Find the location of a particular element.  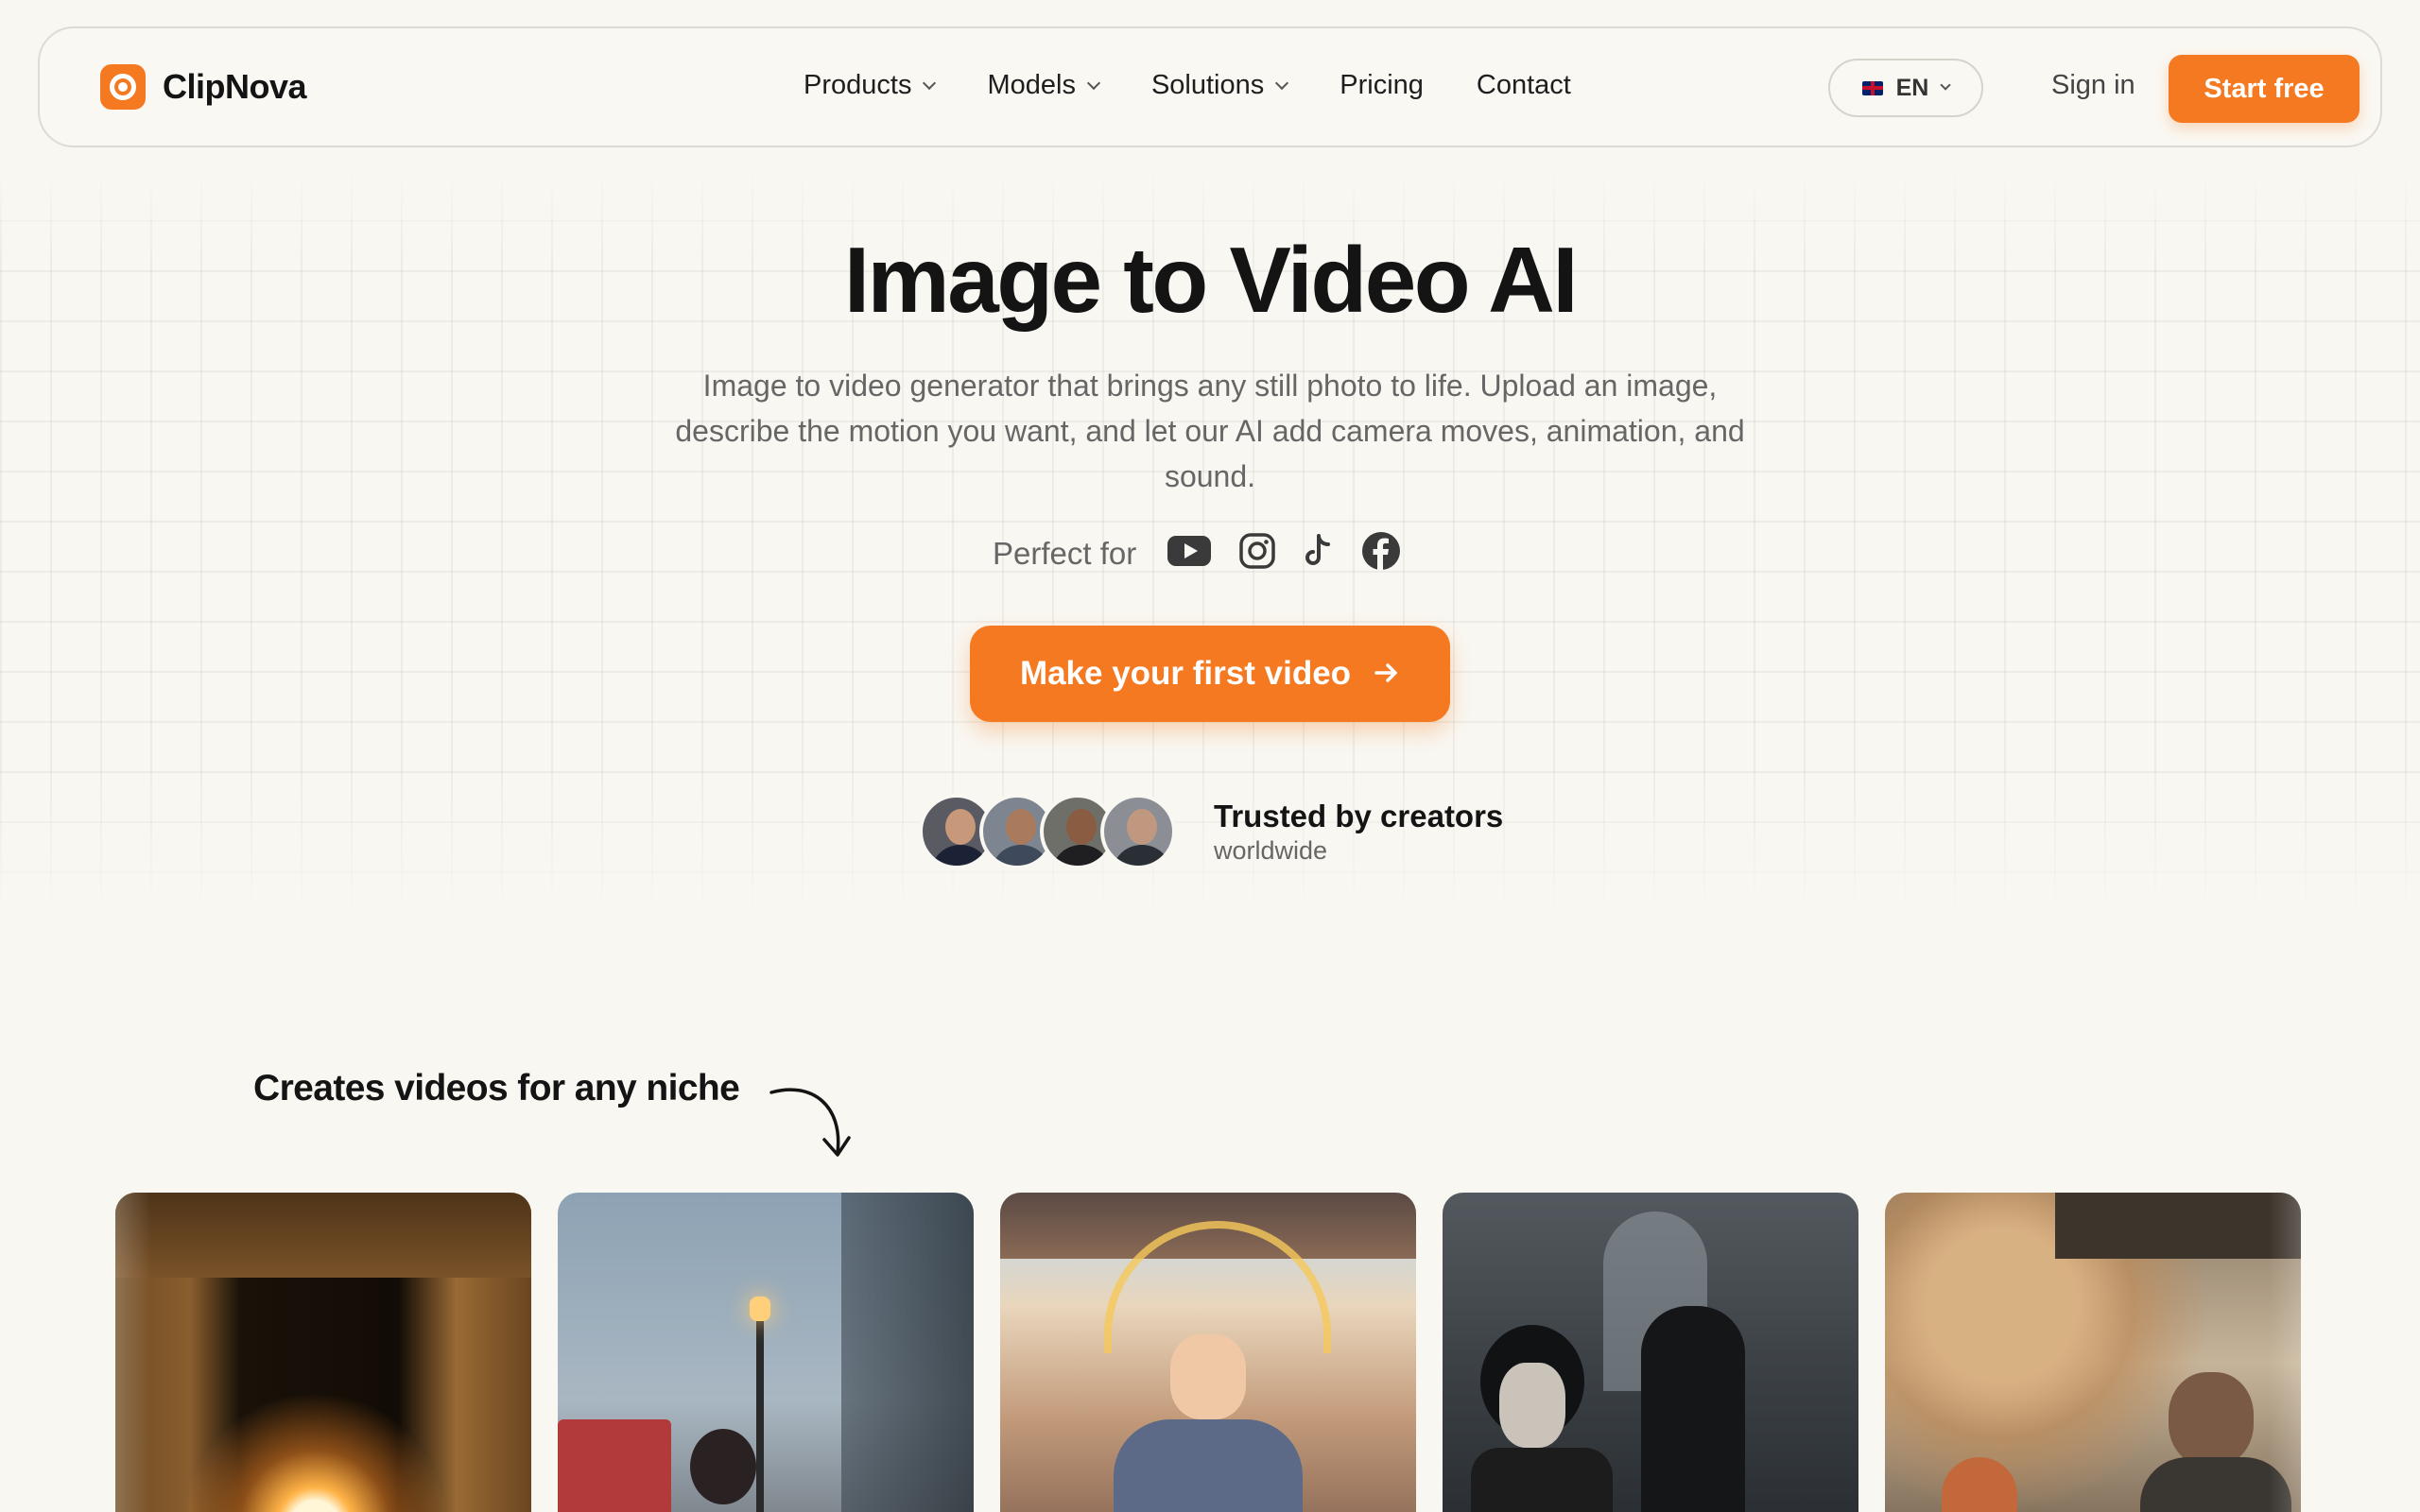

niche-card-smoky-station is located at coordinates (2093, 1352).